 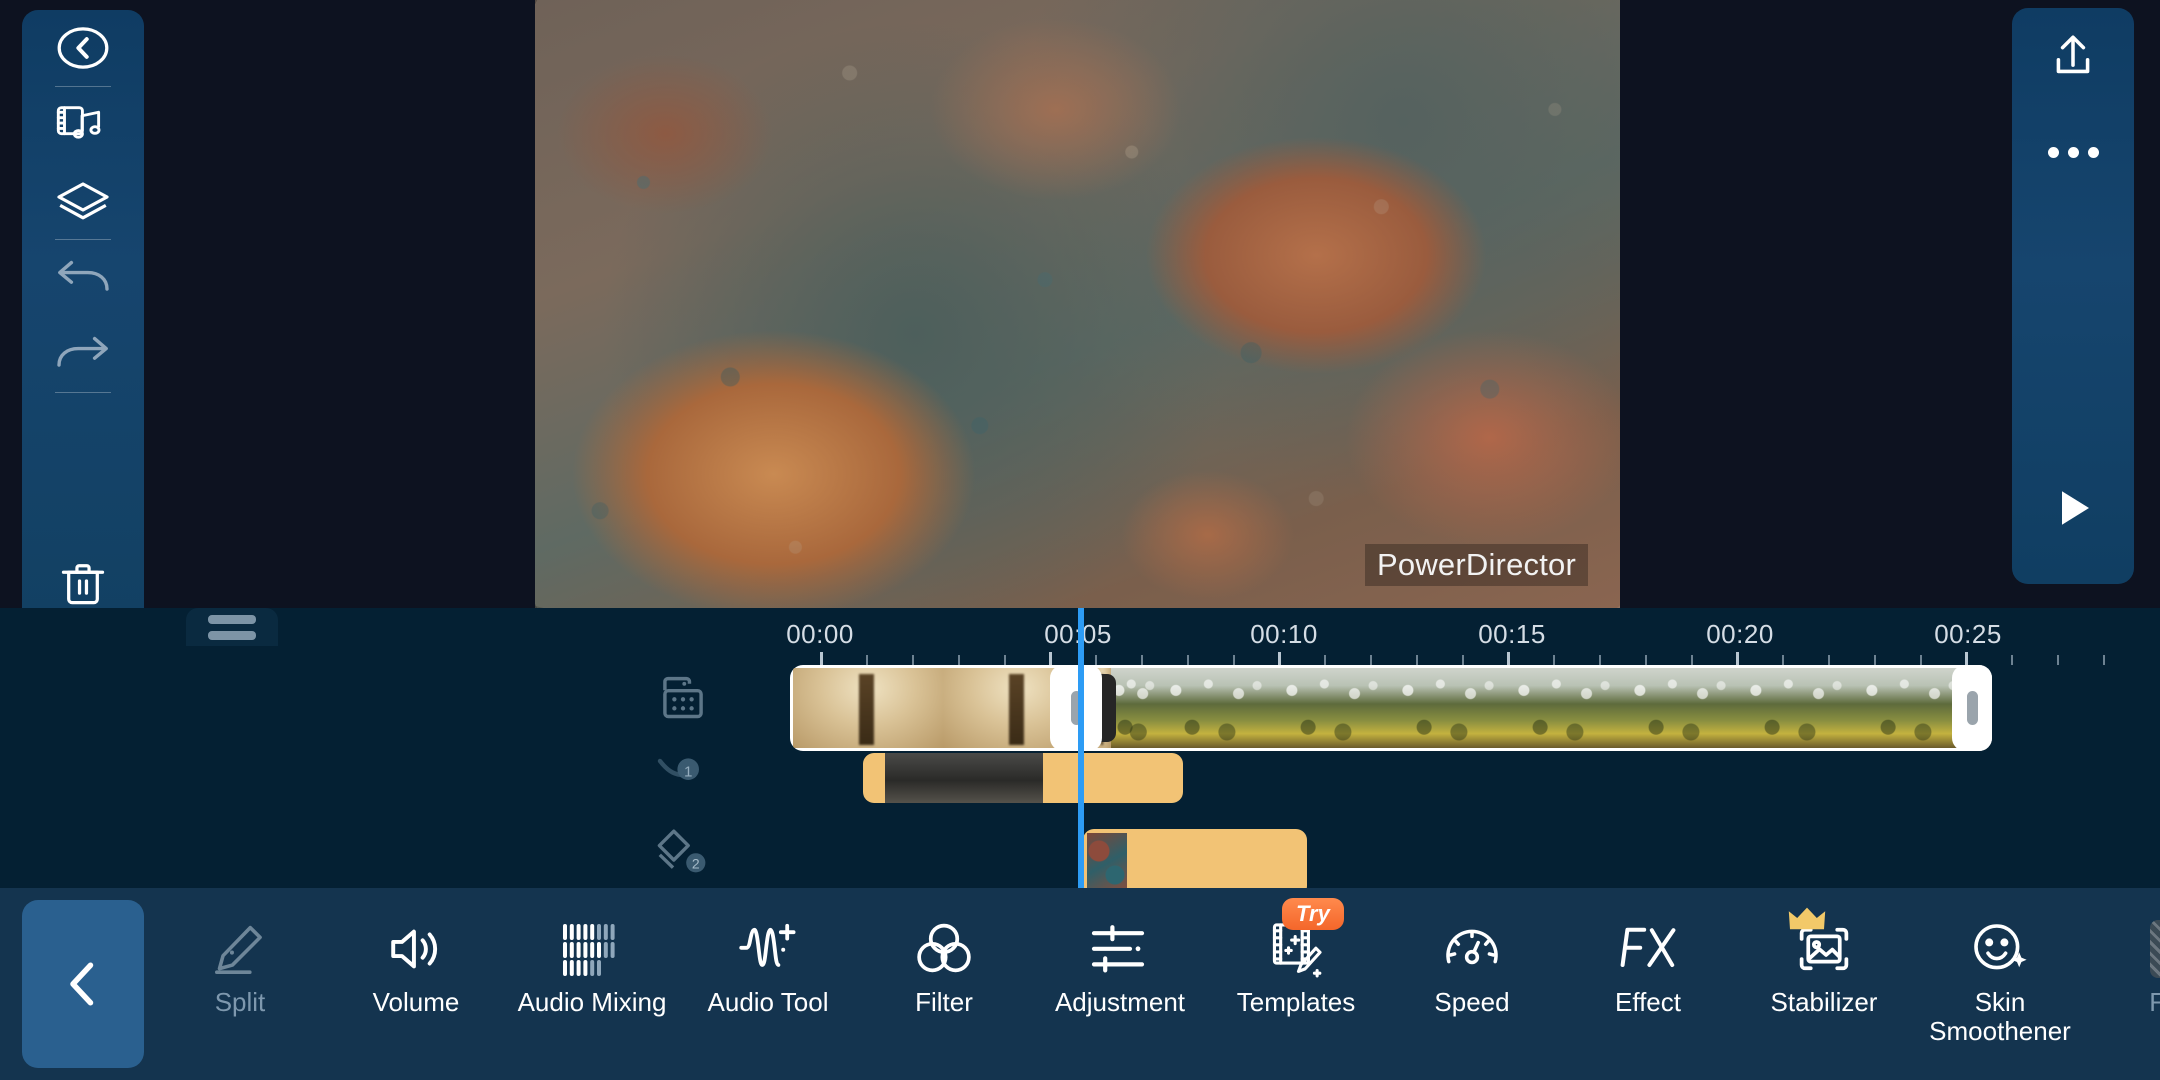 I want to click on tool-label: Skin Smoothener, so click(x=2000, y=1017).